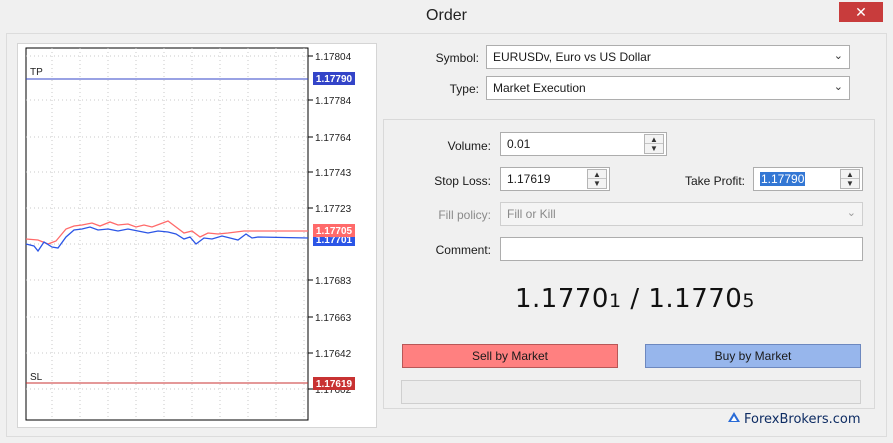  I want to click on fill-policy-label: Fill policy:, so click(464, 215).